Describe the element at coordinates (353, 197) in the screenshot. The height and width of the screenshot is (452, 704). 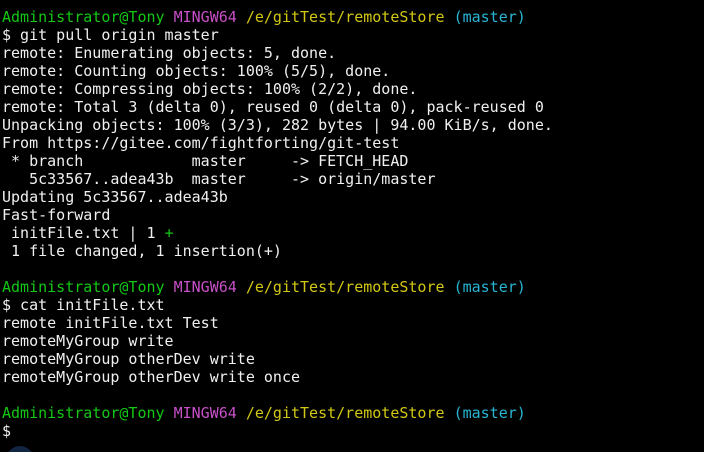
I see `terminal-line: Updating 5c33567..adea43b` at that location.